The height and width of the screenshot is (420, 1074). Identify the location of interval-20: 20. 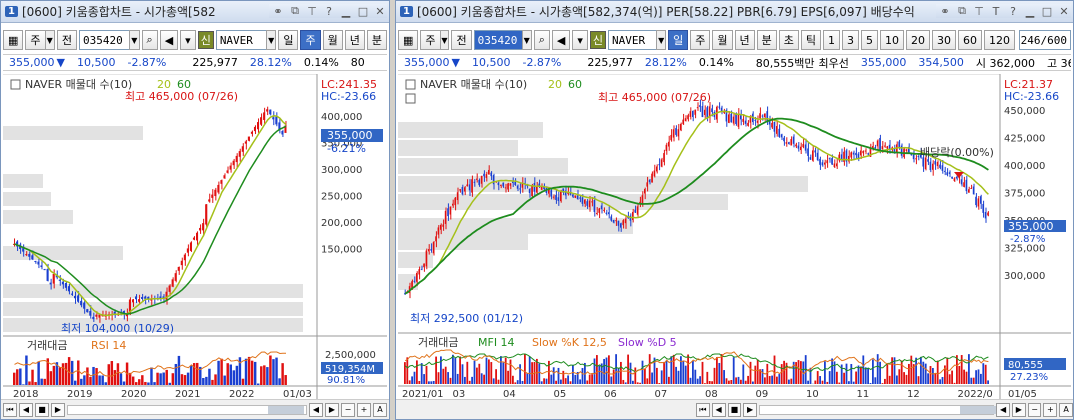
(918, 40).